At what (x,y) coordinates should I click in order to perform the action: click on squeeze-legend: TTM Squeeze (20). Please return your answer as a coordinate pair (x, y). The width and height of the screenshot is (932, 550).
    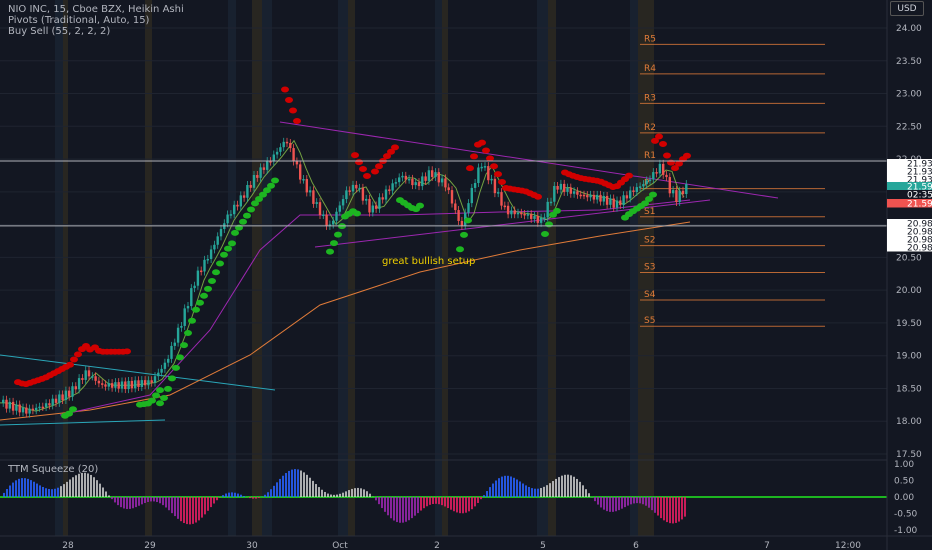
    Looking at the image, I should click on (53, 470).